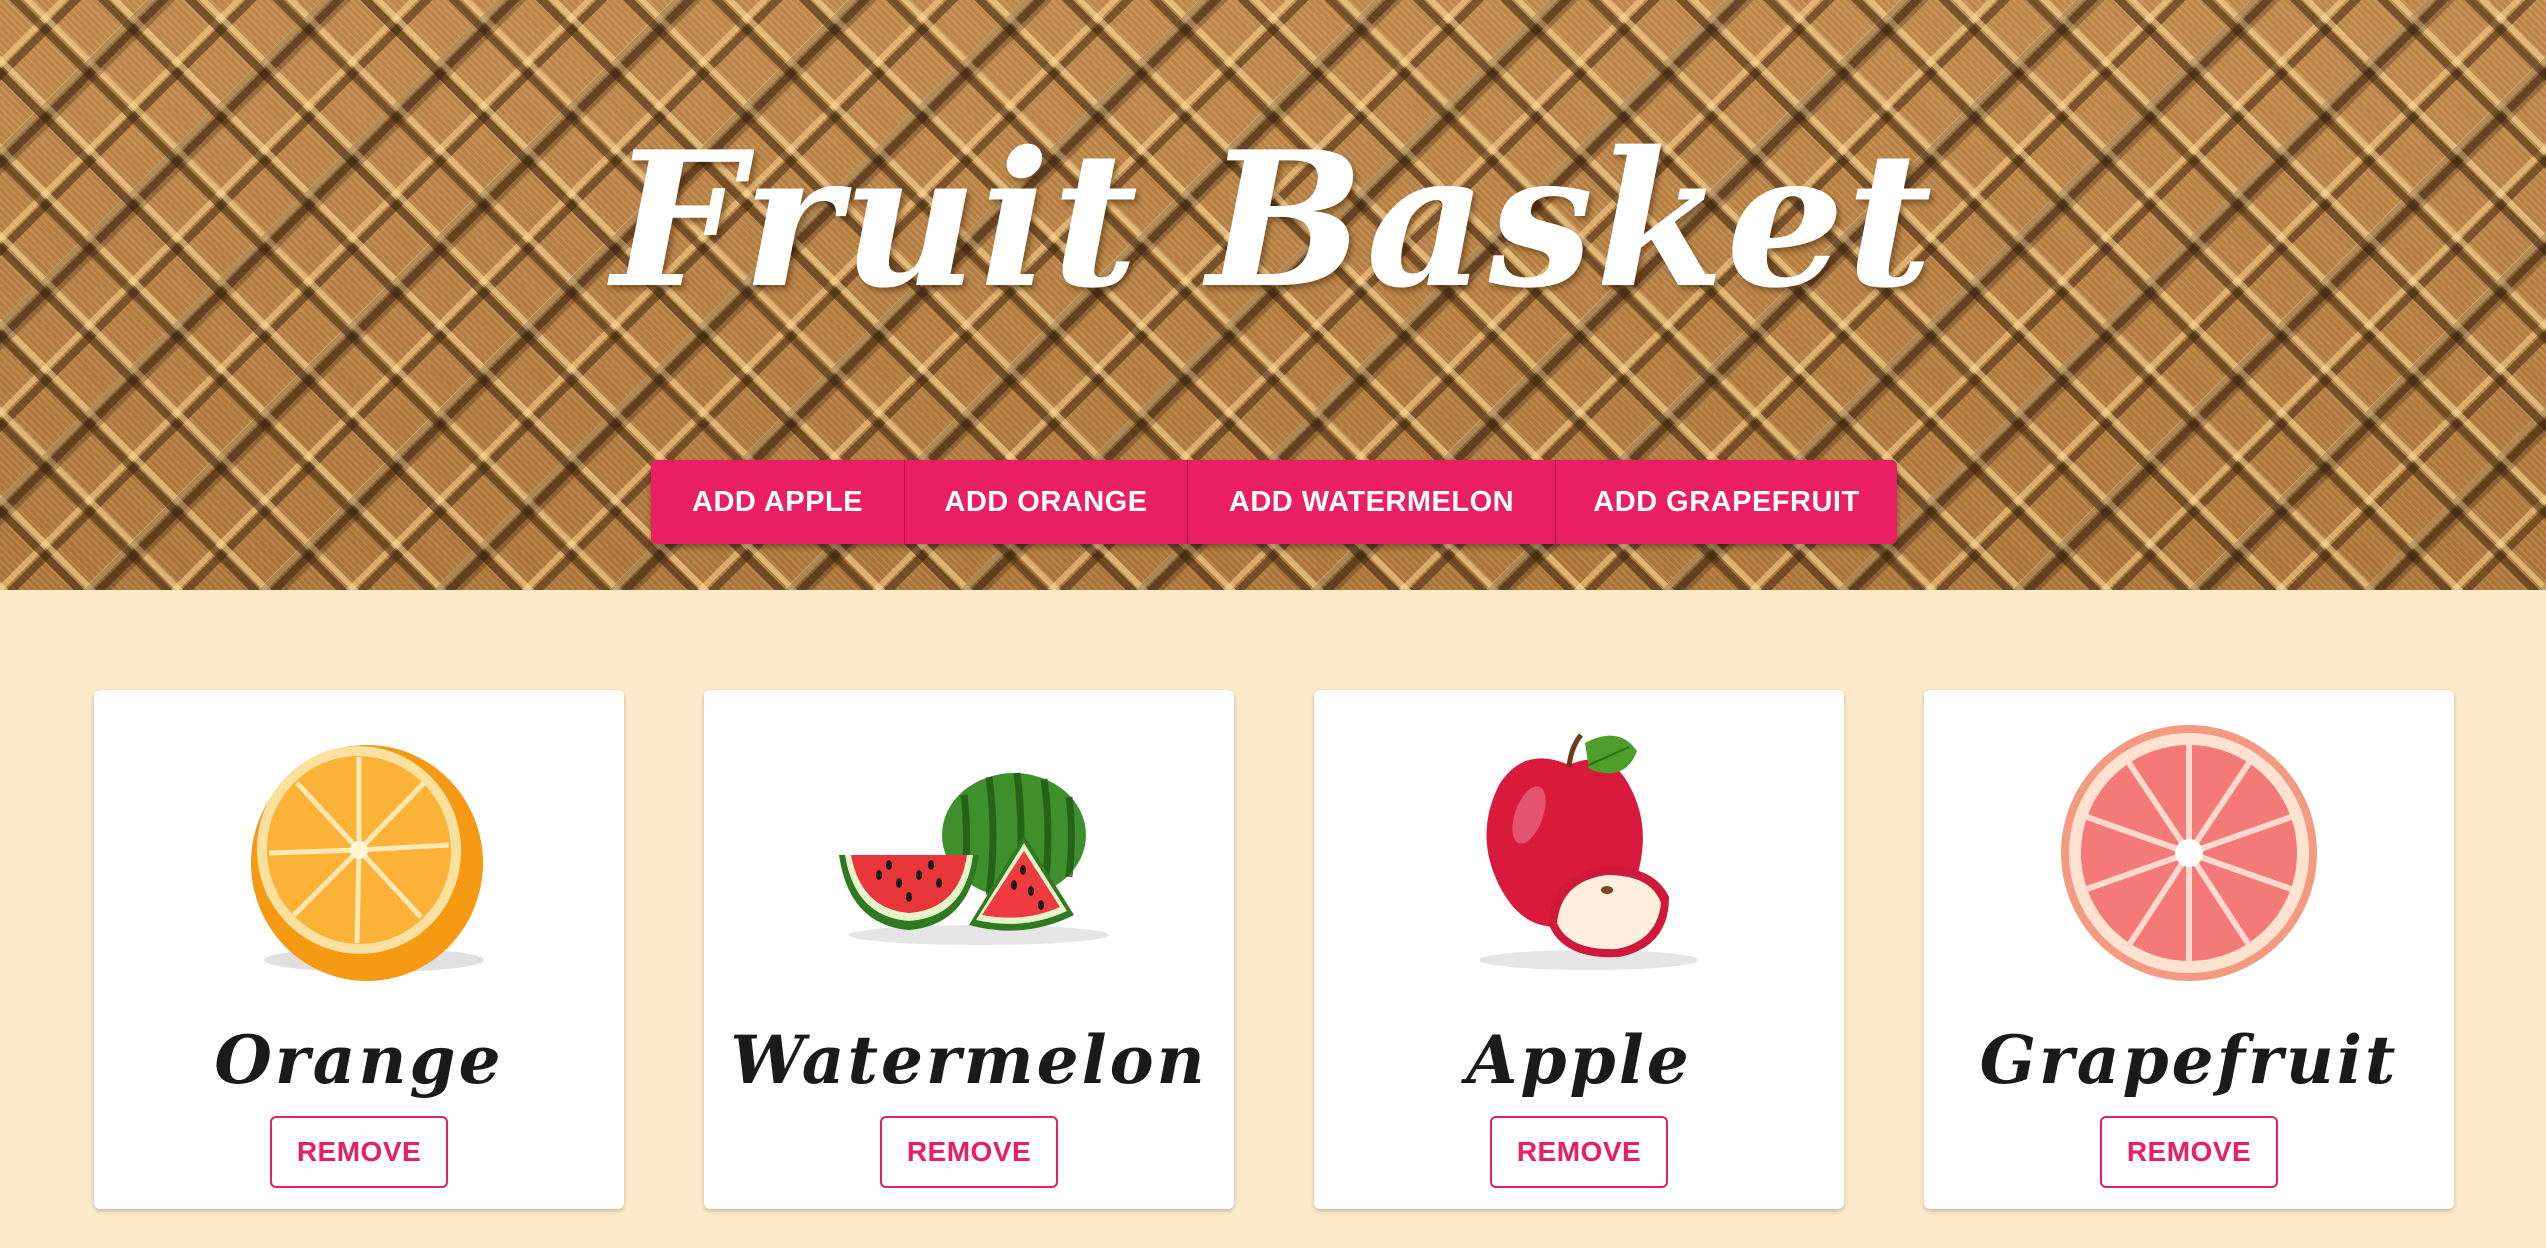 The image size is (2546, 1248). I want to click on remove-watermelon-button: REMOVE, so click(969, 1152).